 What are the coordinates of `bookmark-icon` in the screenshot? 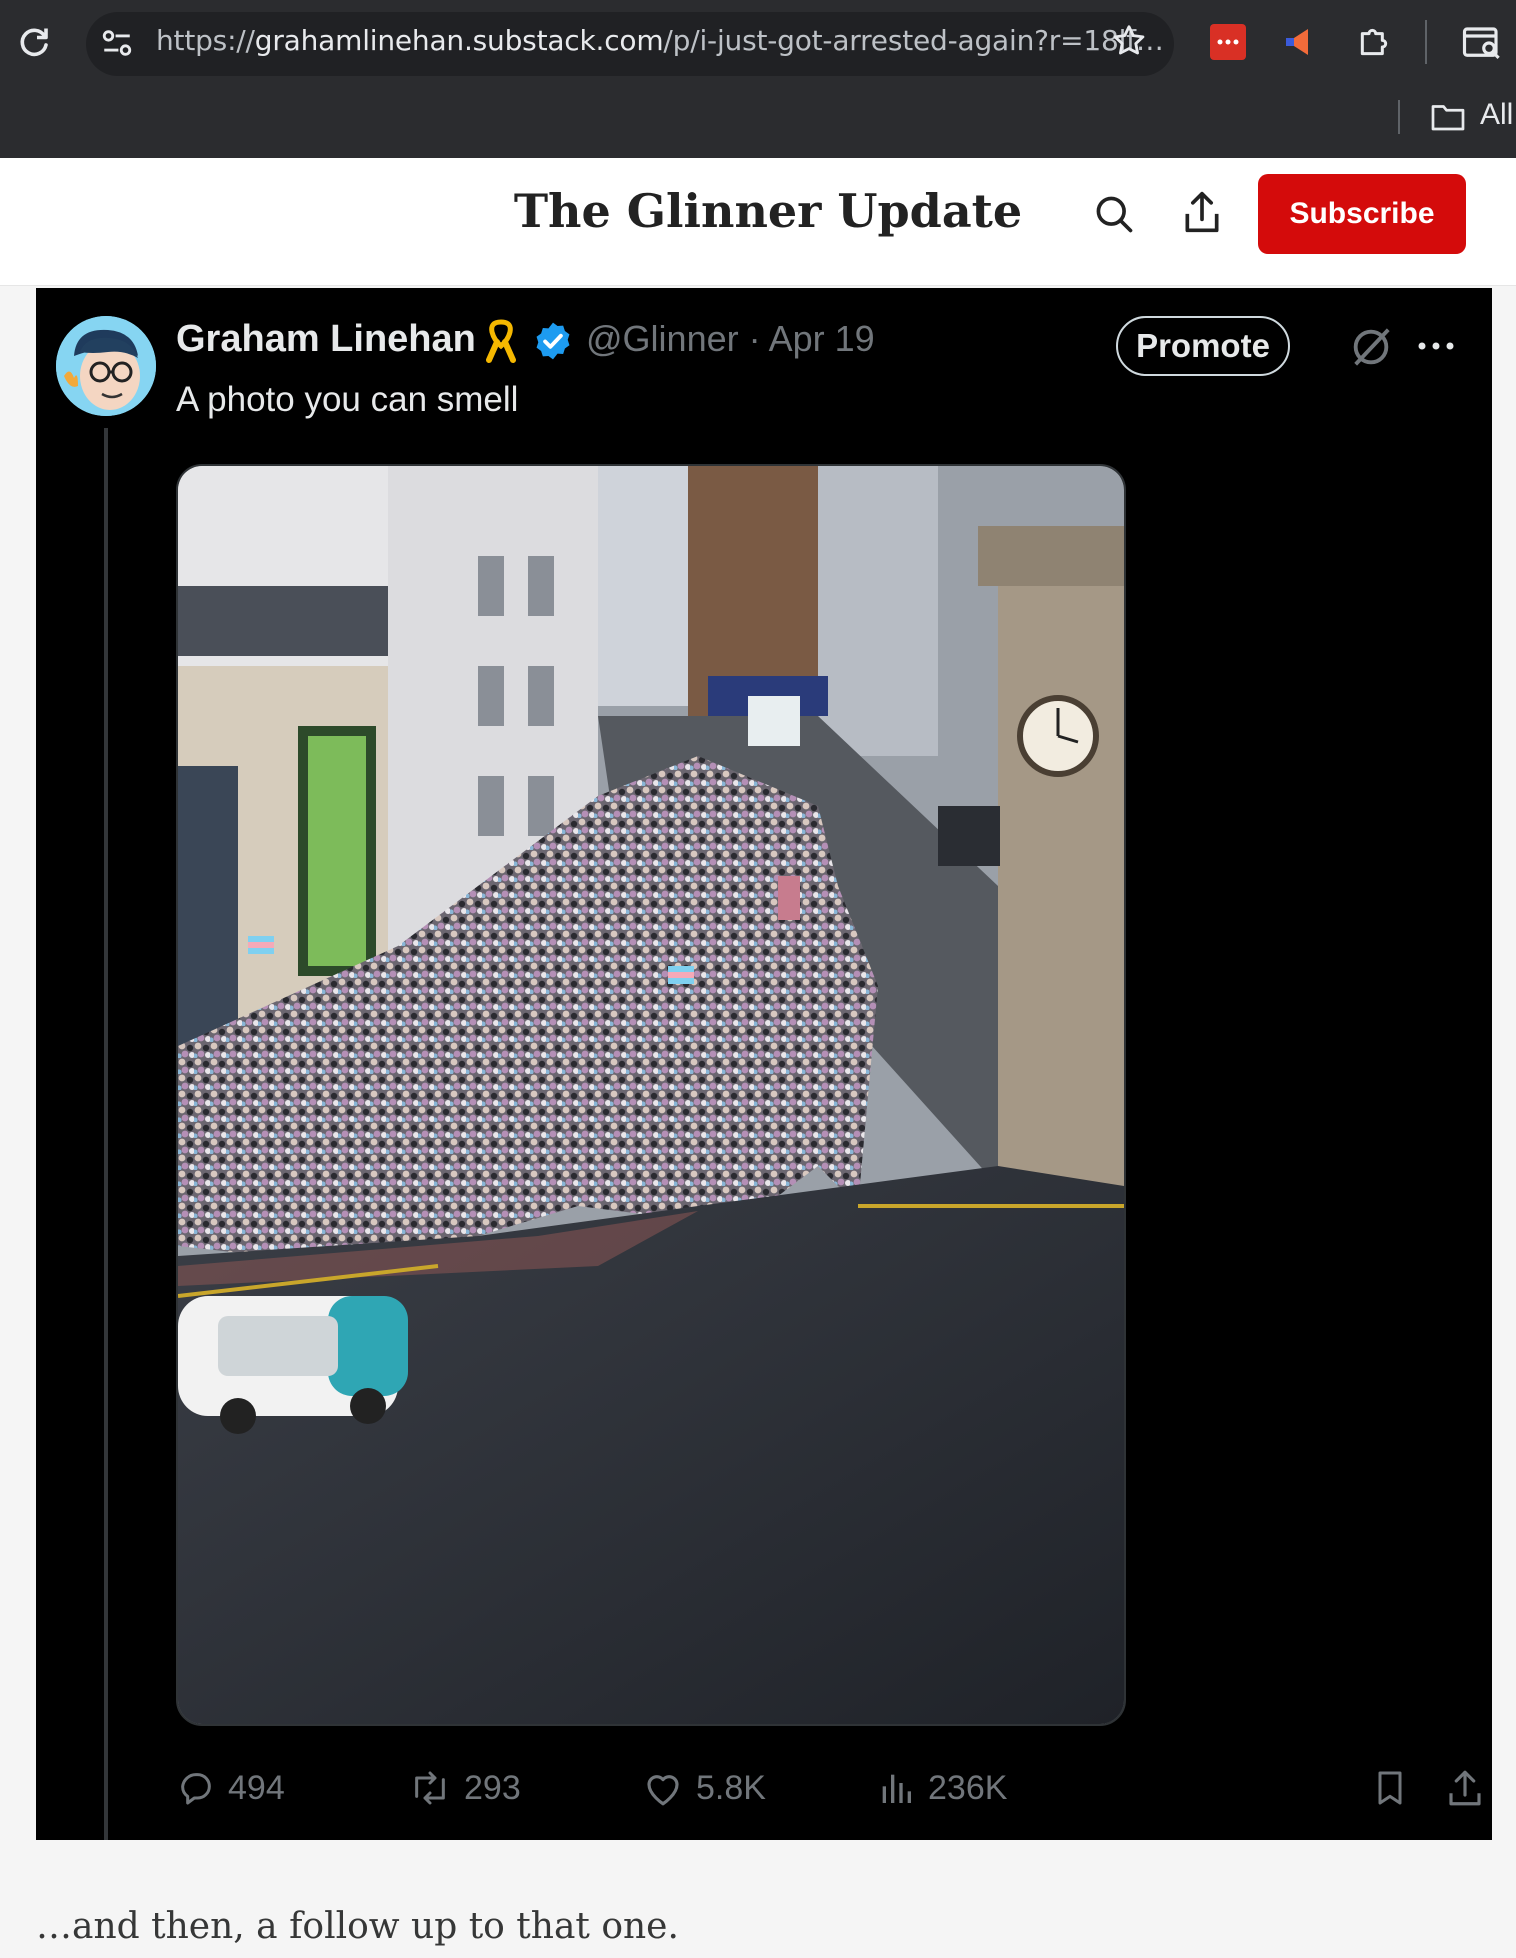 It's located at (1396, 1788).